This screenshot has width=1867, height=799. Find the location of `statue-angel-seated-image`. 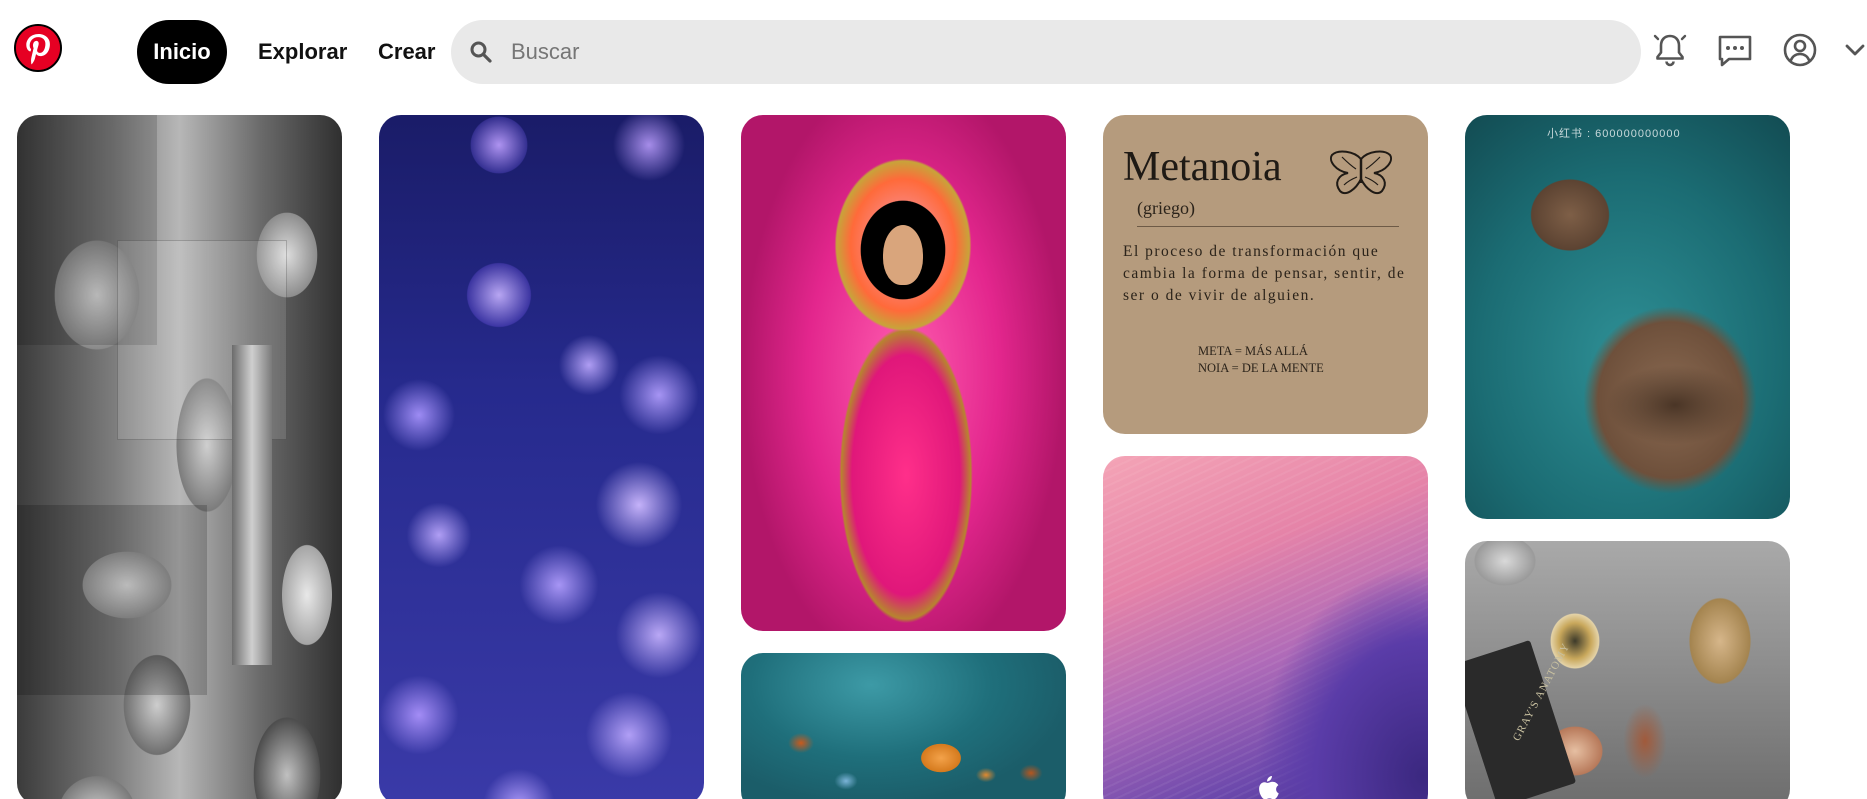

statue-angel-seated-image is located at coordinates (112, 600).